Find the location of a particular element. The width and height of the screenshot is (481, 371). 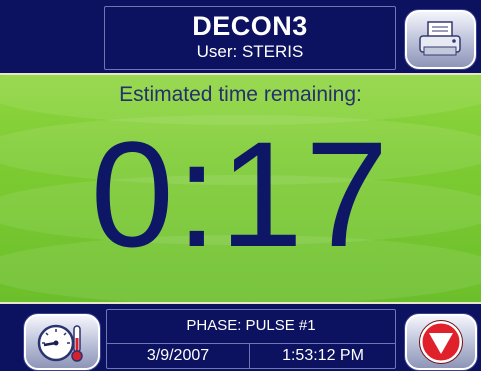

print-button is located at coordinates (440, 39).